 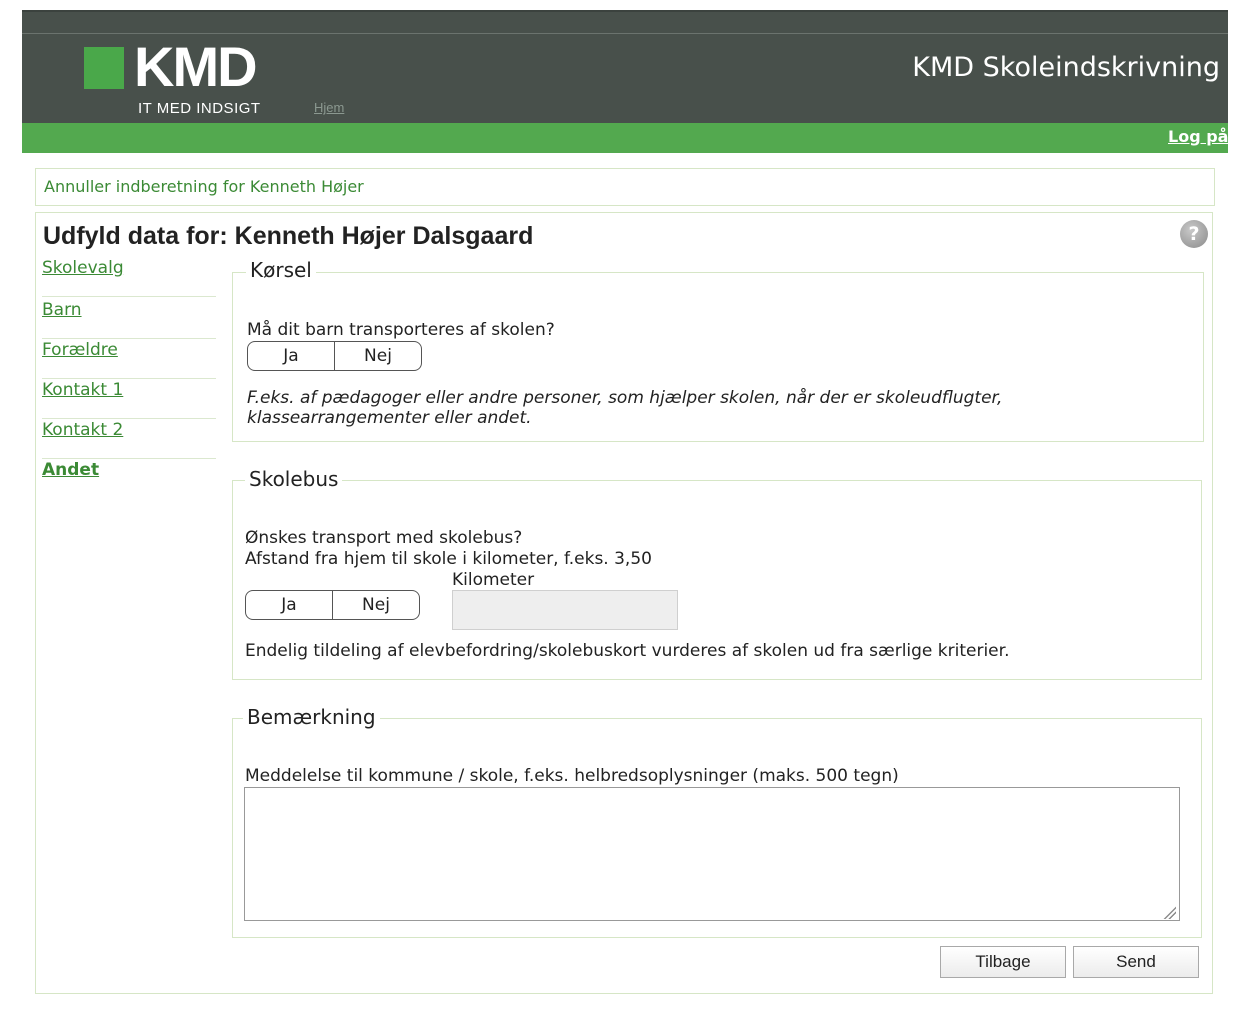 What do you see at coordinates (104, 68) in the screenshot?
I see `logo-square-icon` at bounding box center [104, 68].